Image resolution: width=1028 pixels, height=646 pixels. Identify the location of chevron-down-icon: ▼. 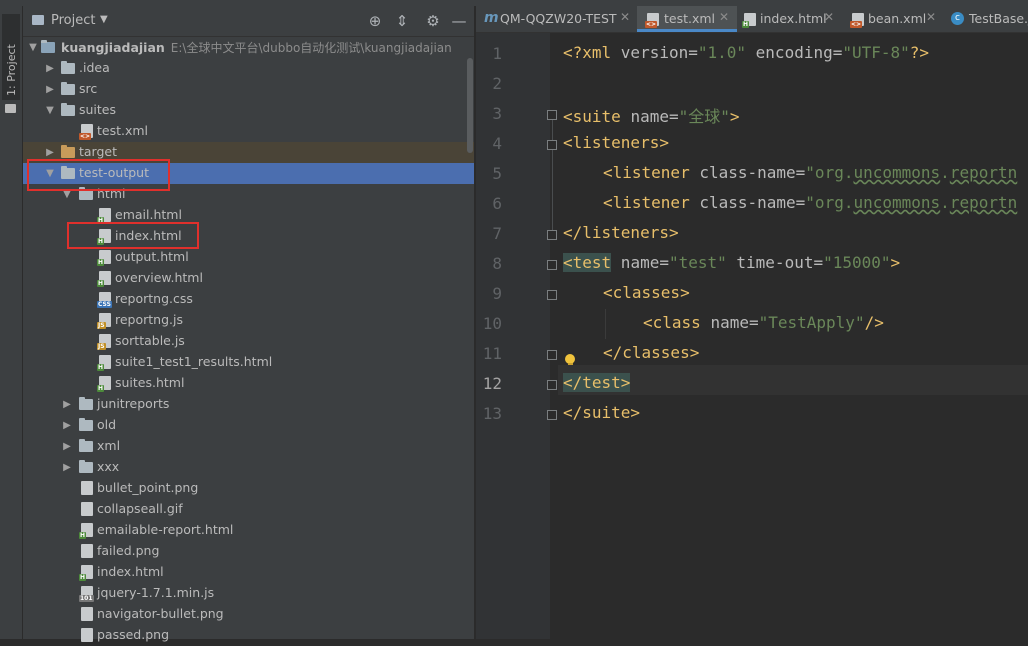
(104, 19).